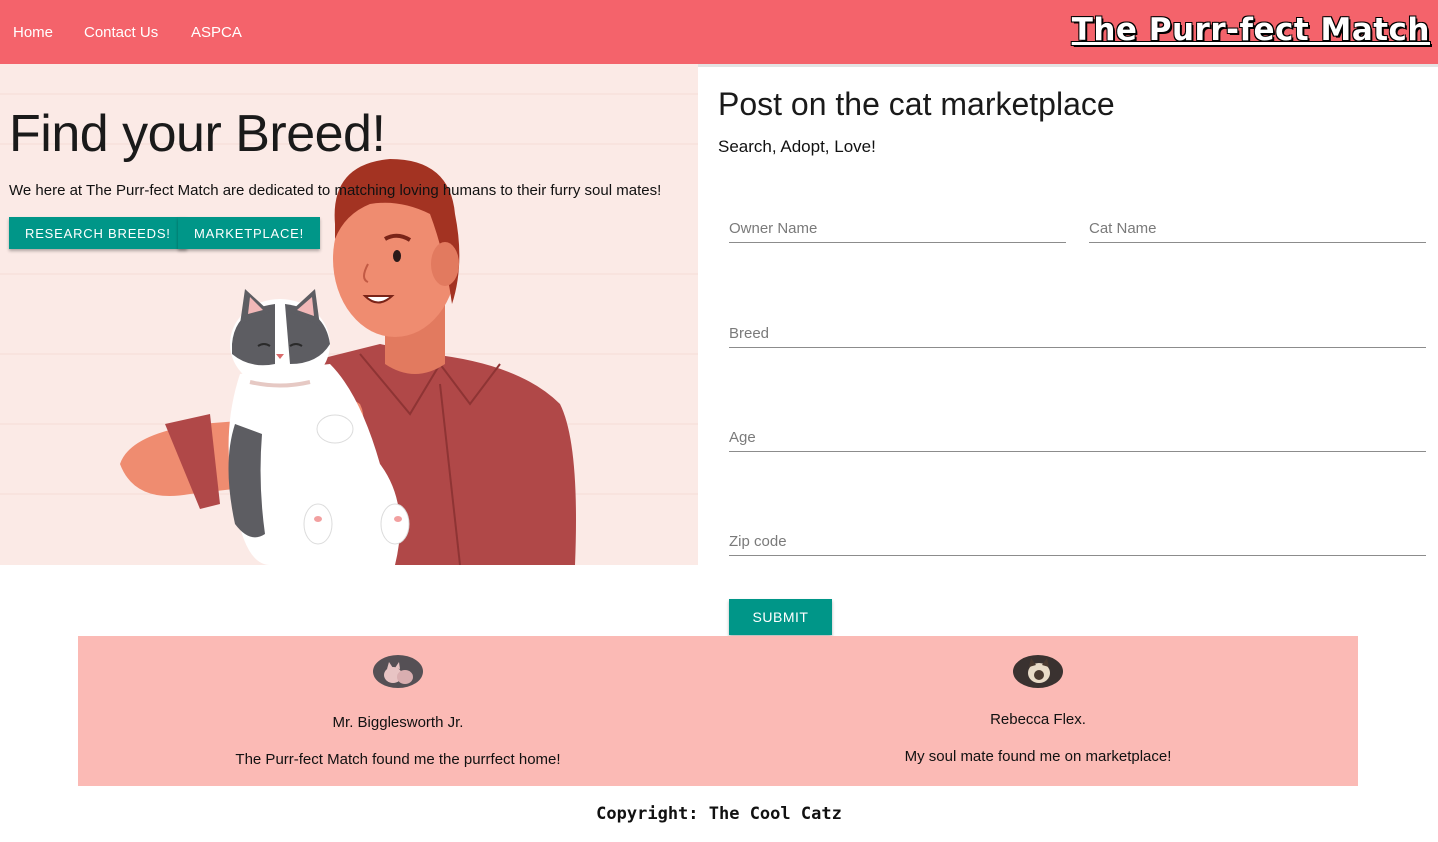  What do you see at coordinates (1257, 228) in the screenshot?
I see `cat-name-input` at bounding box center [1257, 228].